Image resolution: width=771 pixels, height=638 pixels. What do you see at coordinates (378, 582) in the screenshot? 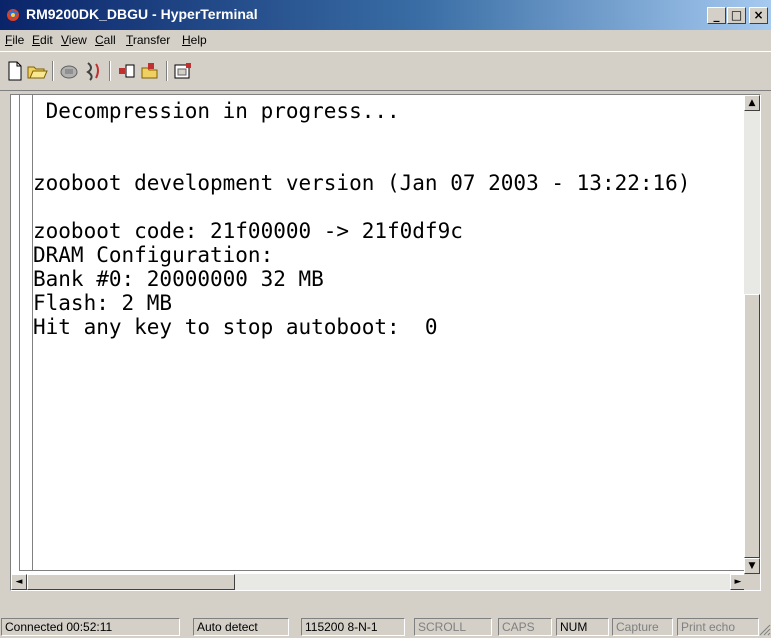
I see `horizontal-scrollbar: ◄ ►` at bounding box center [378, 582].